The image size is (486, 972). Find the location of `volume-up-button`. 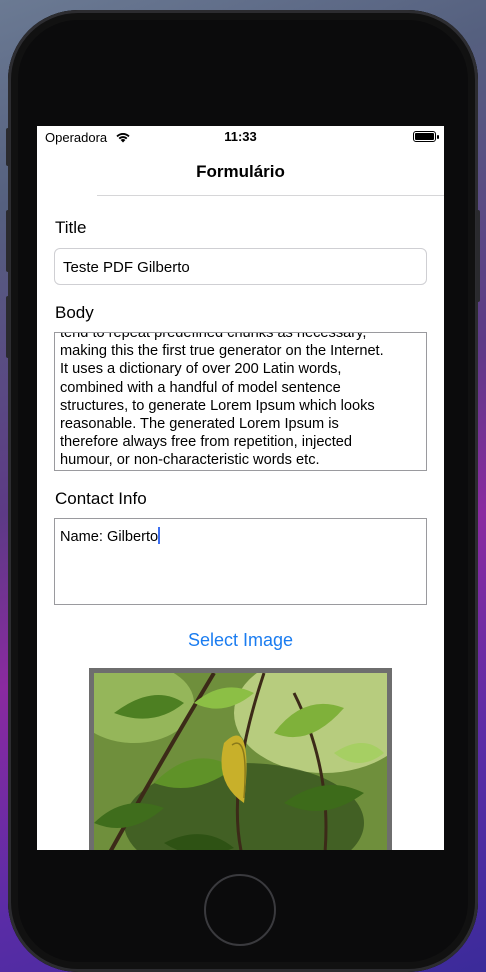

volume-up-button is located at coordinates (8, 241).